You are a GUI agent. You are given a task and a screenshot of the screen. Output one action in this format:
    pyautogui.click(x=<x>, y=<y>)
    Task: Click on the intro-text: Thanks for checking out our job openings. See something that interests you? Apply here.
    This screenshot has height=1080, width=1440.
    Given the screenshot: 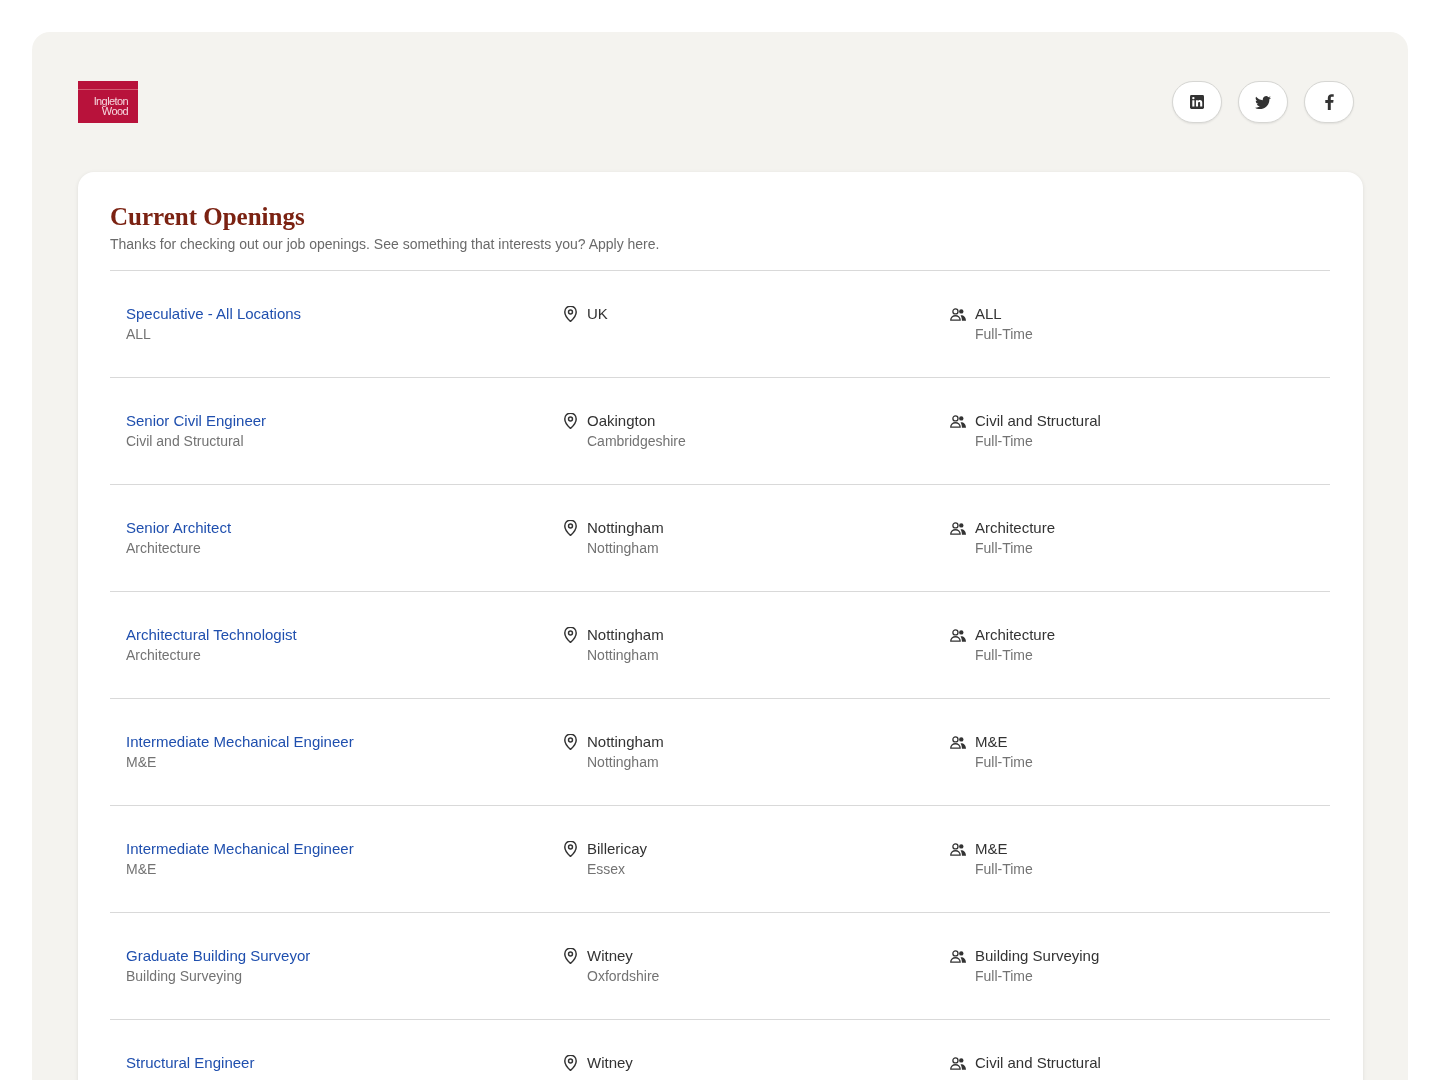 What is the action you would take?
    pyautogui.click(x=385, y=244)
    